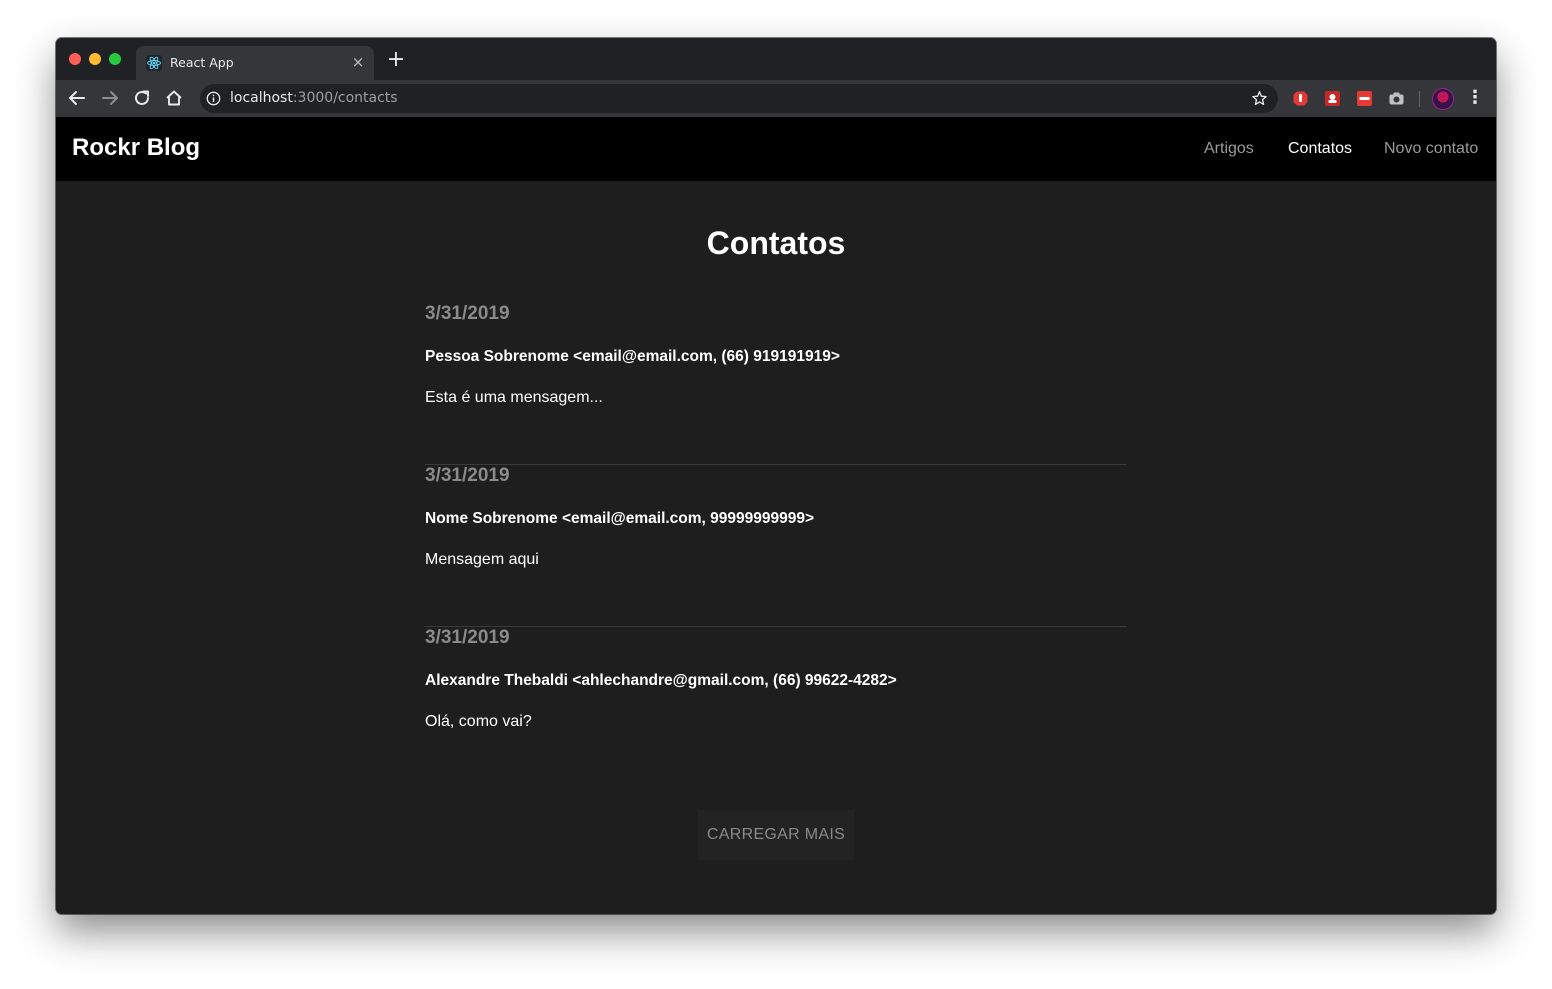  I want to click on page-title: Contatos, so click(776, 243).